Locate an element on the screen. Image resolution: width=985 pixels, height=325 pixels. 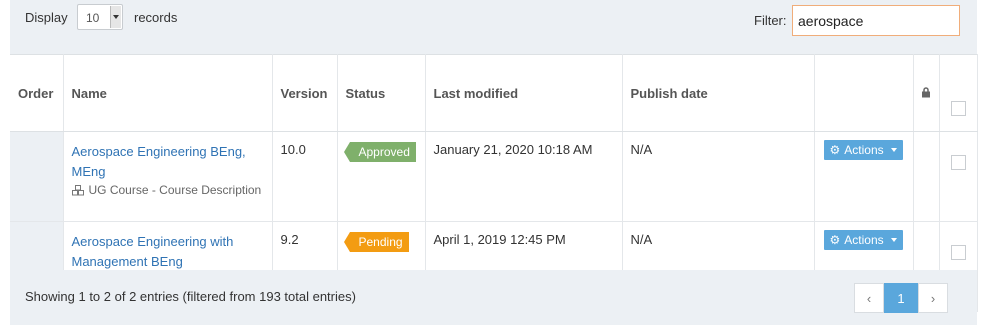
title-line-1: Aerospace Engineering BEng, is located at coordinates (158, 151).